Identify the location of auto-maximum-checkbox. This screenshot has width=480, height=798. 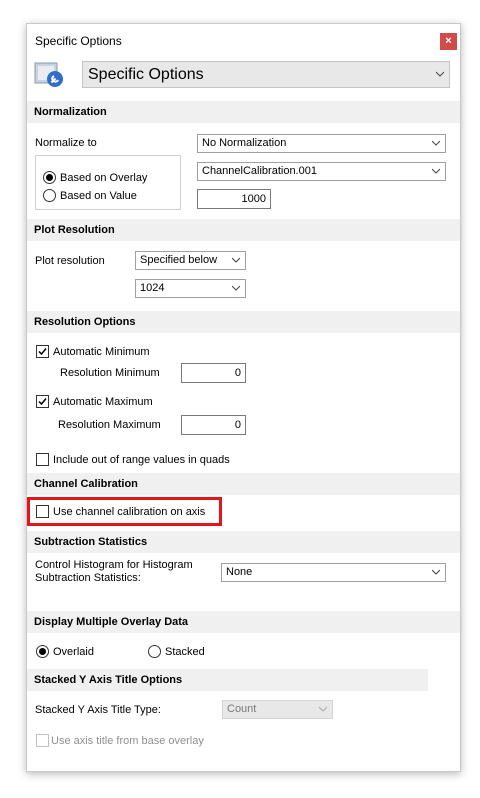
(42, 401).